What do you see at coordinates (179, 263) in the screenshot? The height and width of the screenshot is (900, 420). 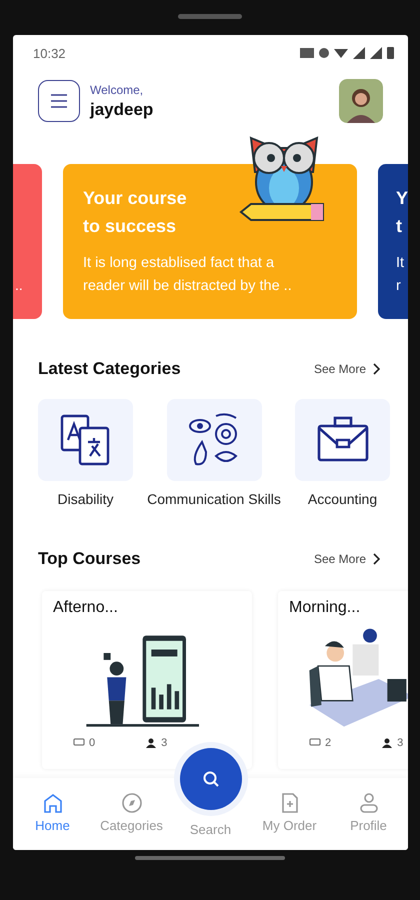 I see `banner-text: It is long establised fact that a` at bounding box center [179, 263].